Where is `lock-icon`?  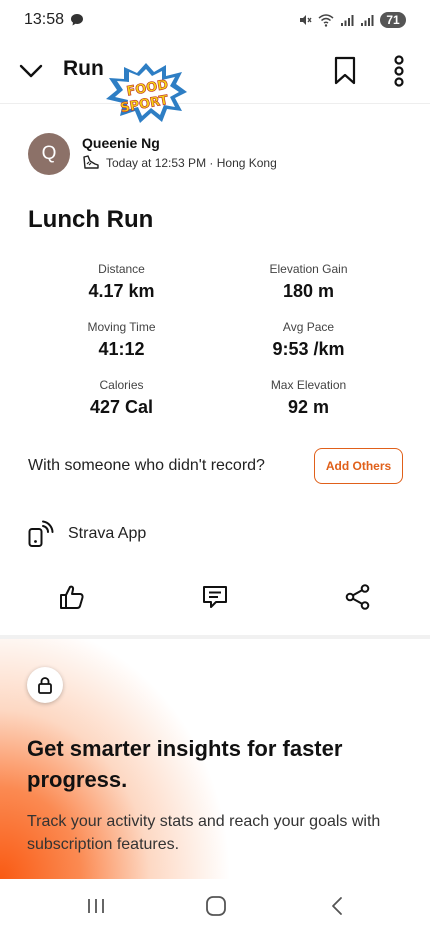
lock-icon is located at coordinates (45, 685).